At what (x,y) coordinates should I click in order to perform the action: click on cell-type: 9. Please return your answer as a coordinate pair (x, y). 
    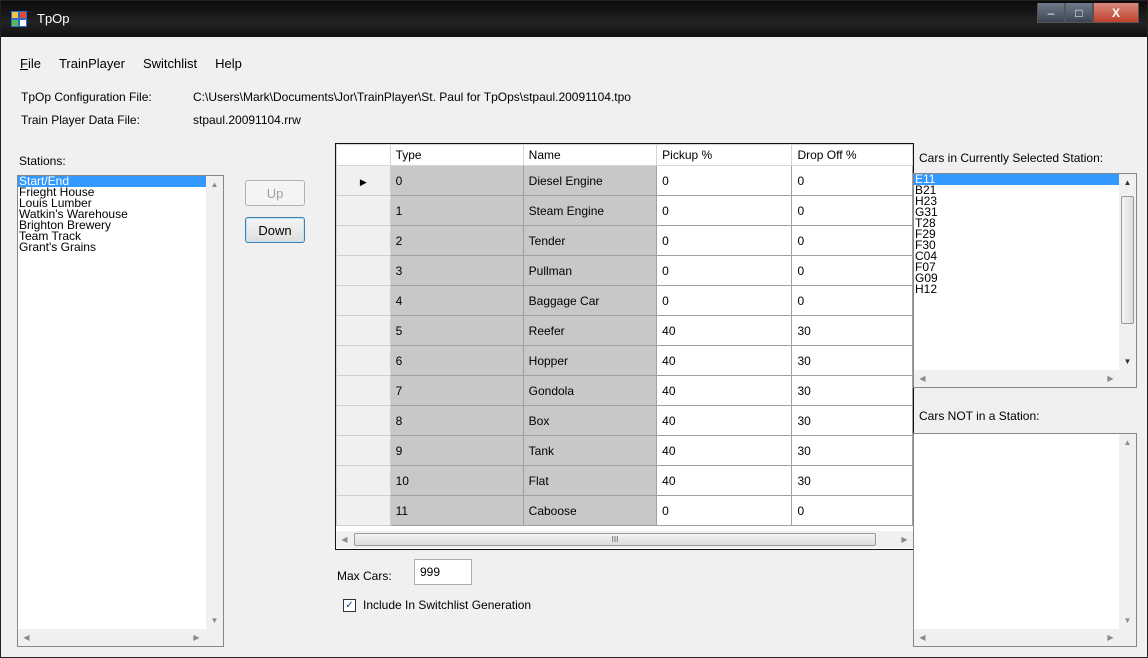
    Looking at the image, I should click on (456, 450).